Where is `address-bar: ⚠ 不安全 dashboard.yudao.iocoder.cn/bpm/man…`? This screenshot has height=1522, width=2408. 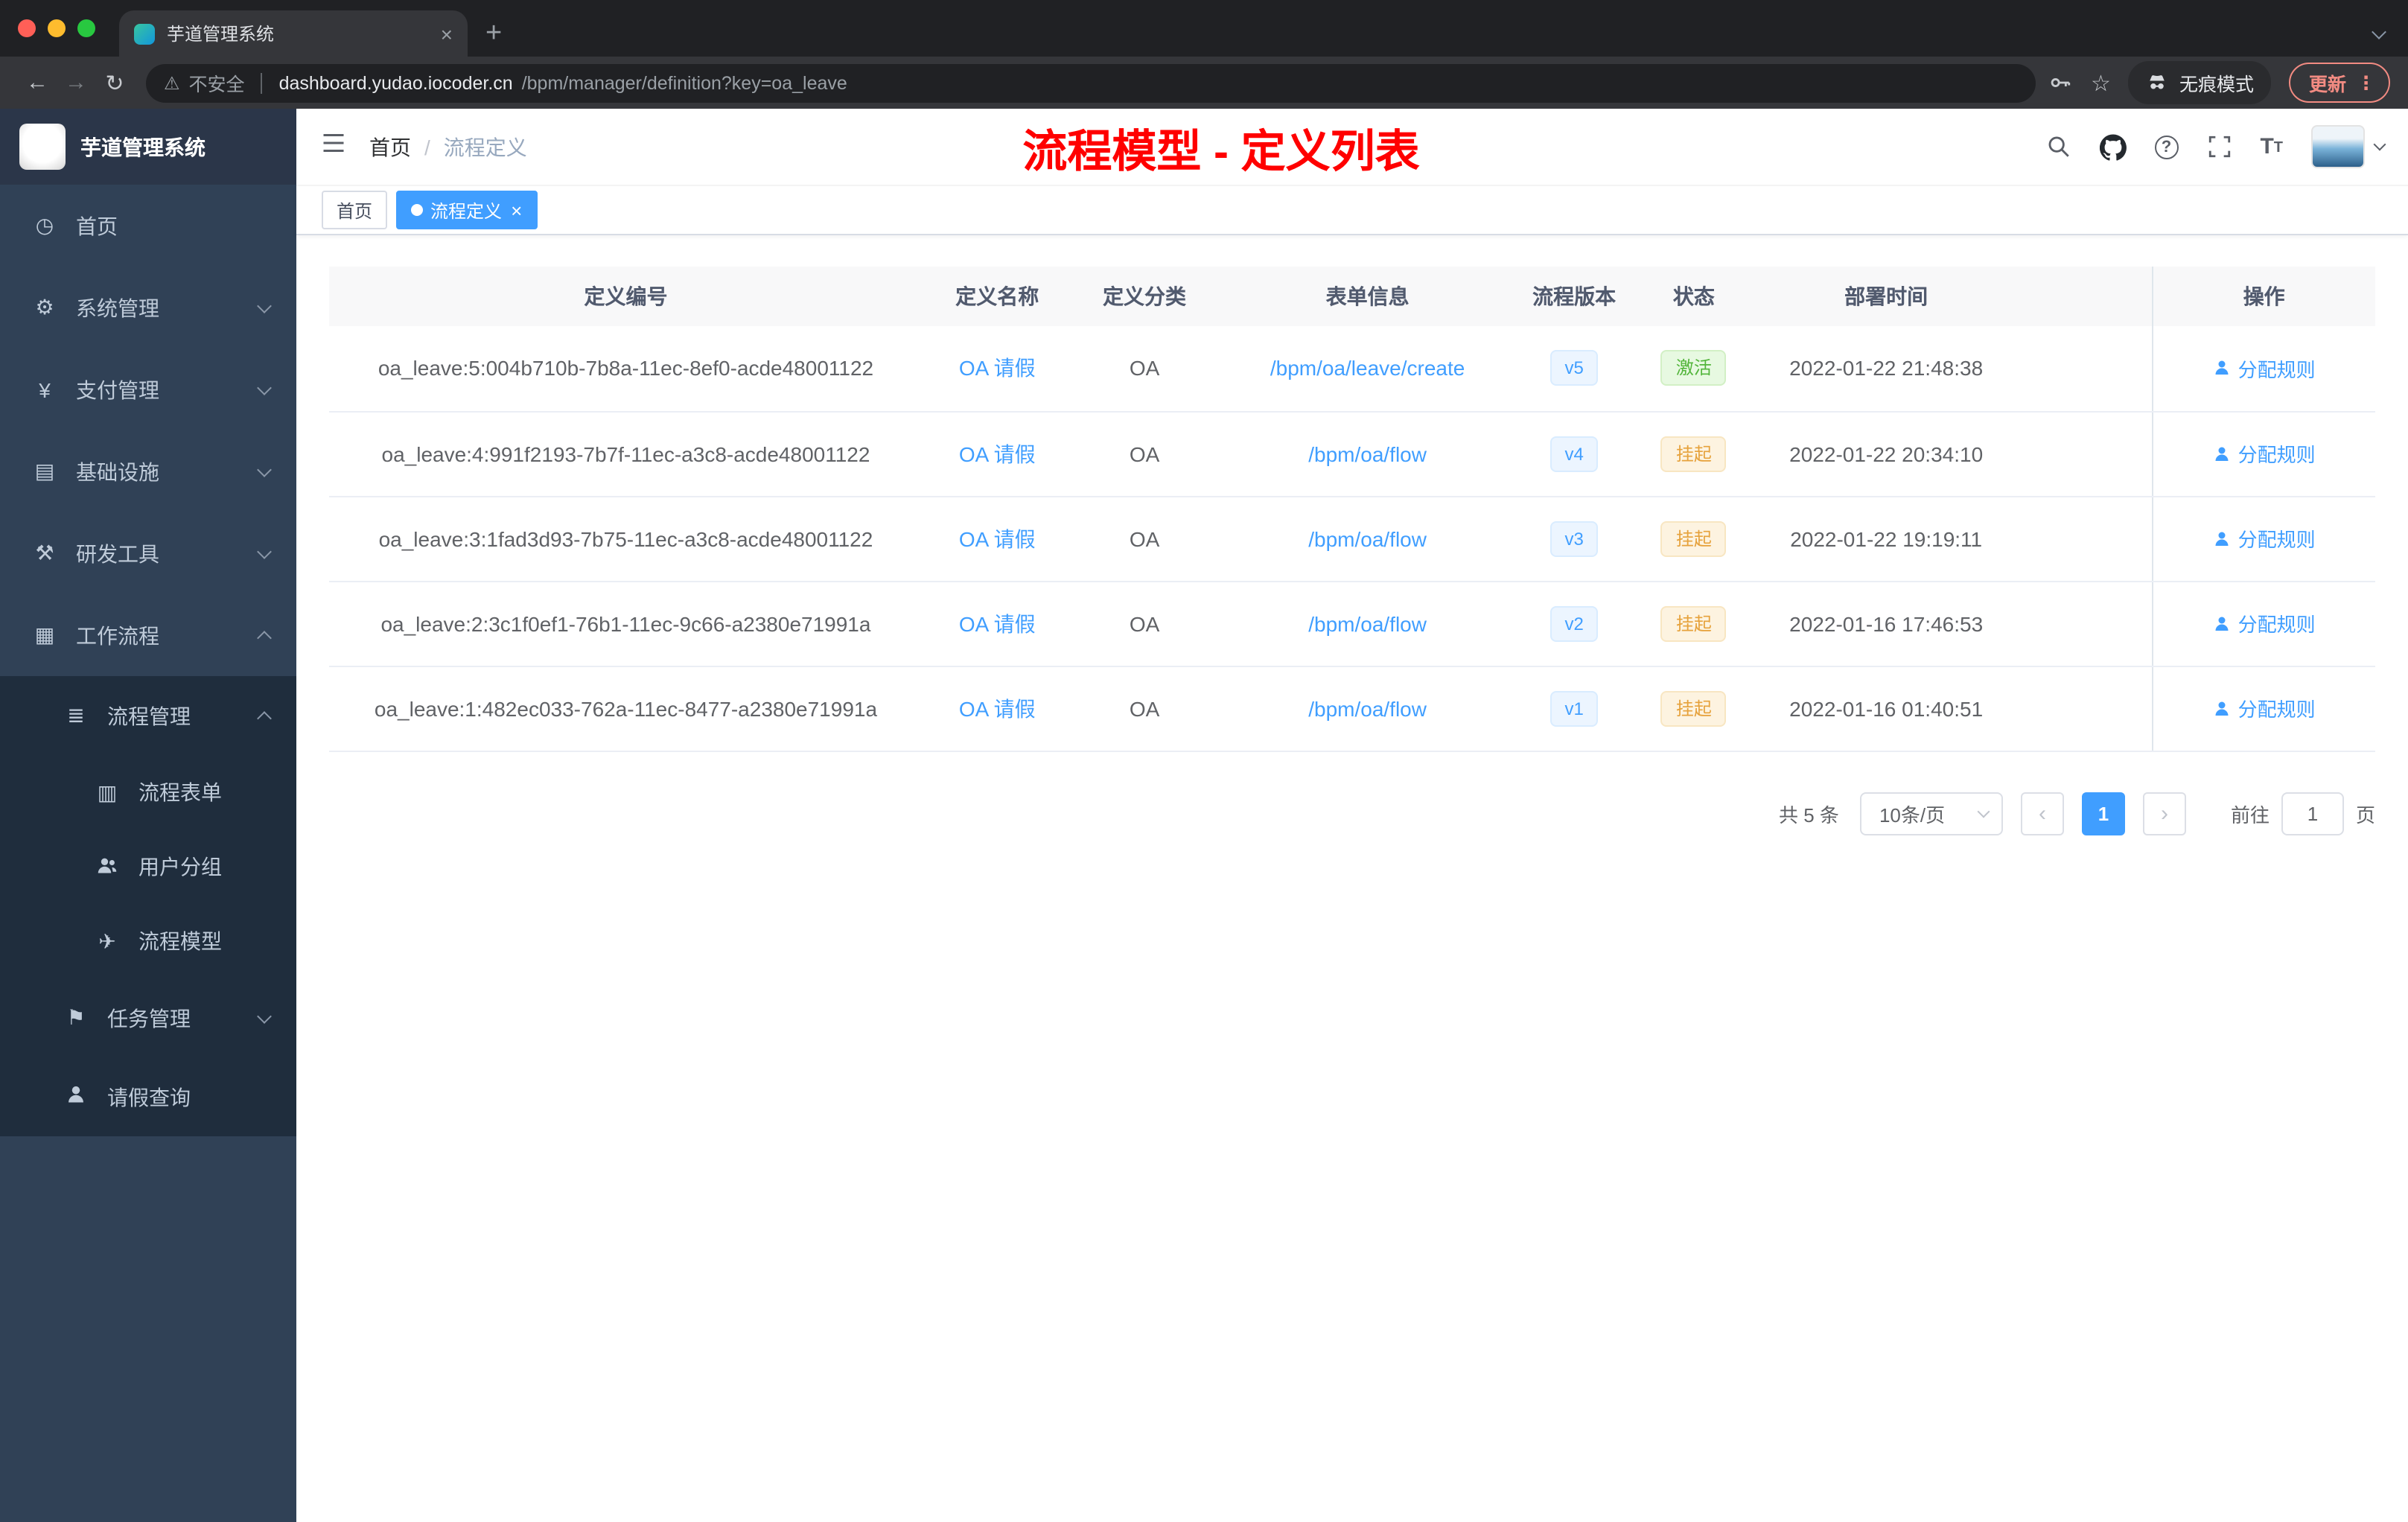
address-bar: ⚠ 不安全 dashboard.yudao.iocoder.cn/bpm/man… is located at coordinates (1091, 82).